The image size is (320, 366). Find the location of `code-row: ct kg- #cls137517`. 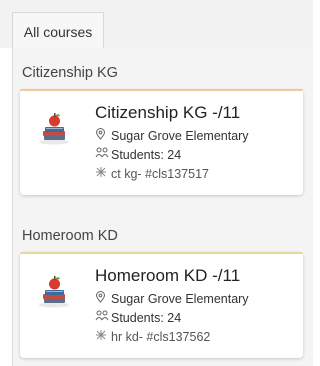

code-row: ct kg- #cls137517 is located at coordinates (152, 173).